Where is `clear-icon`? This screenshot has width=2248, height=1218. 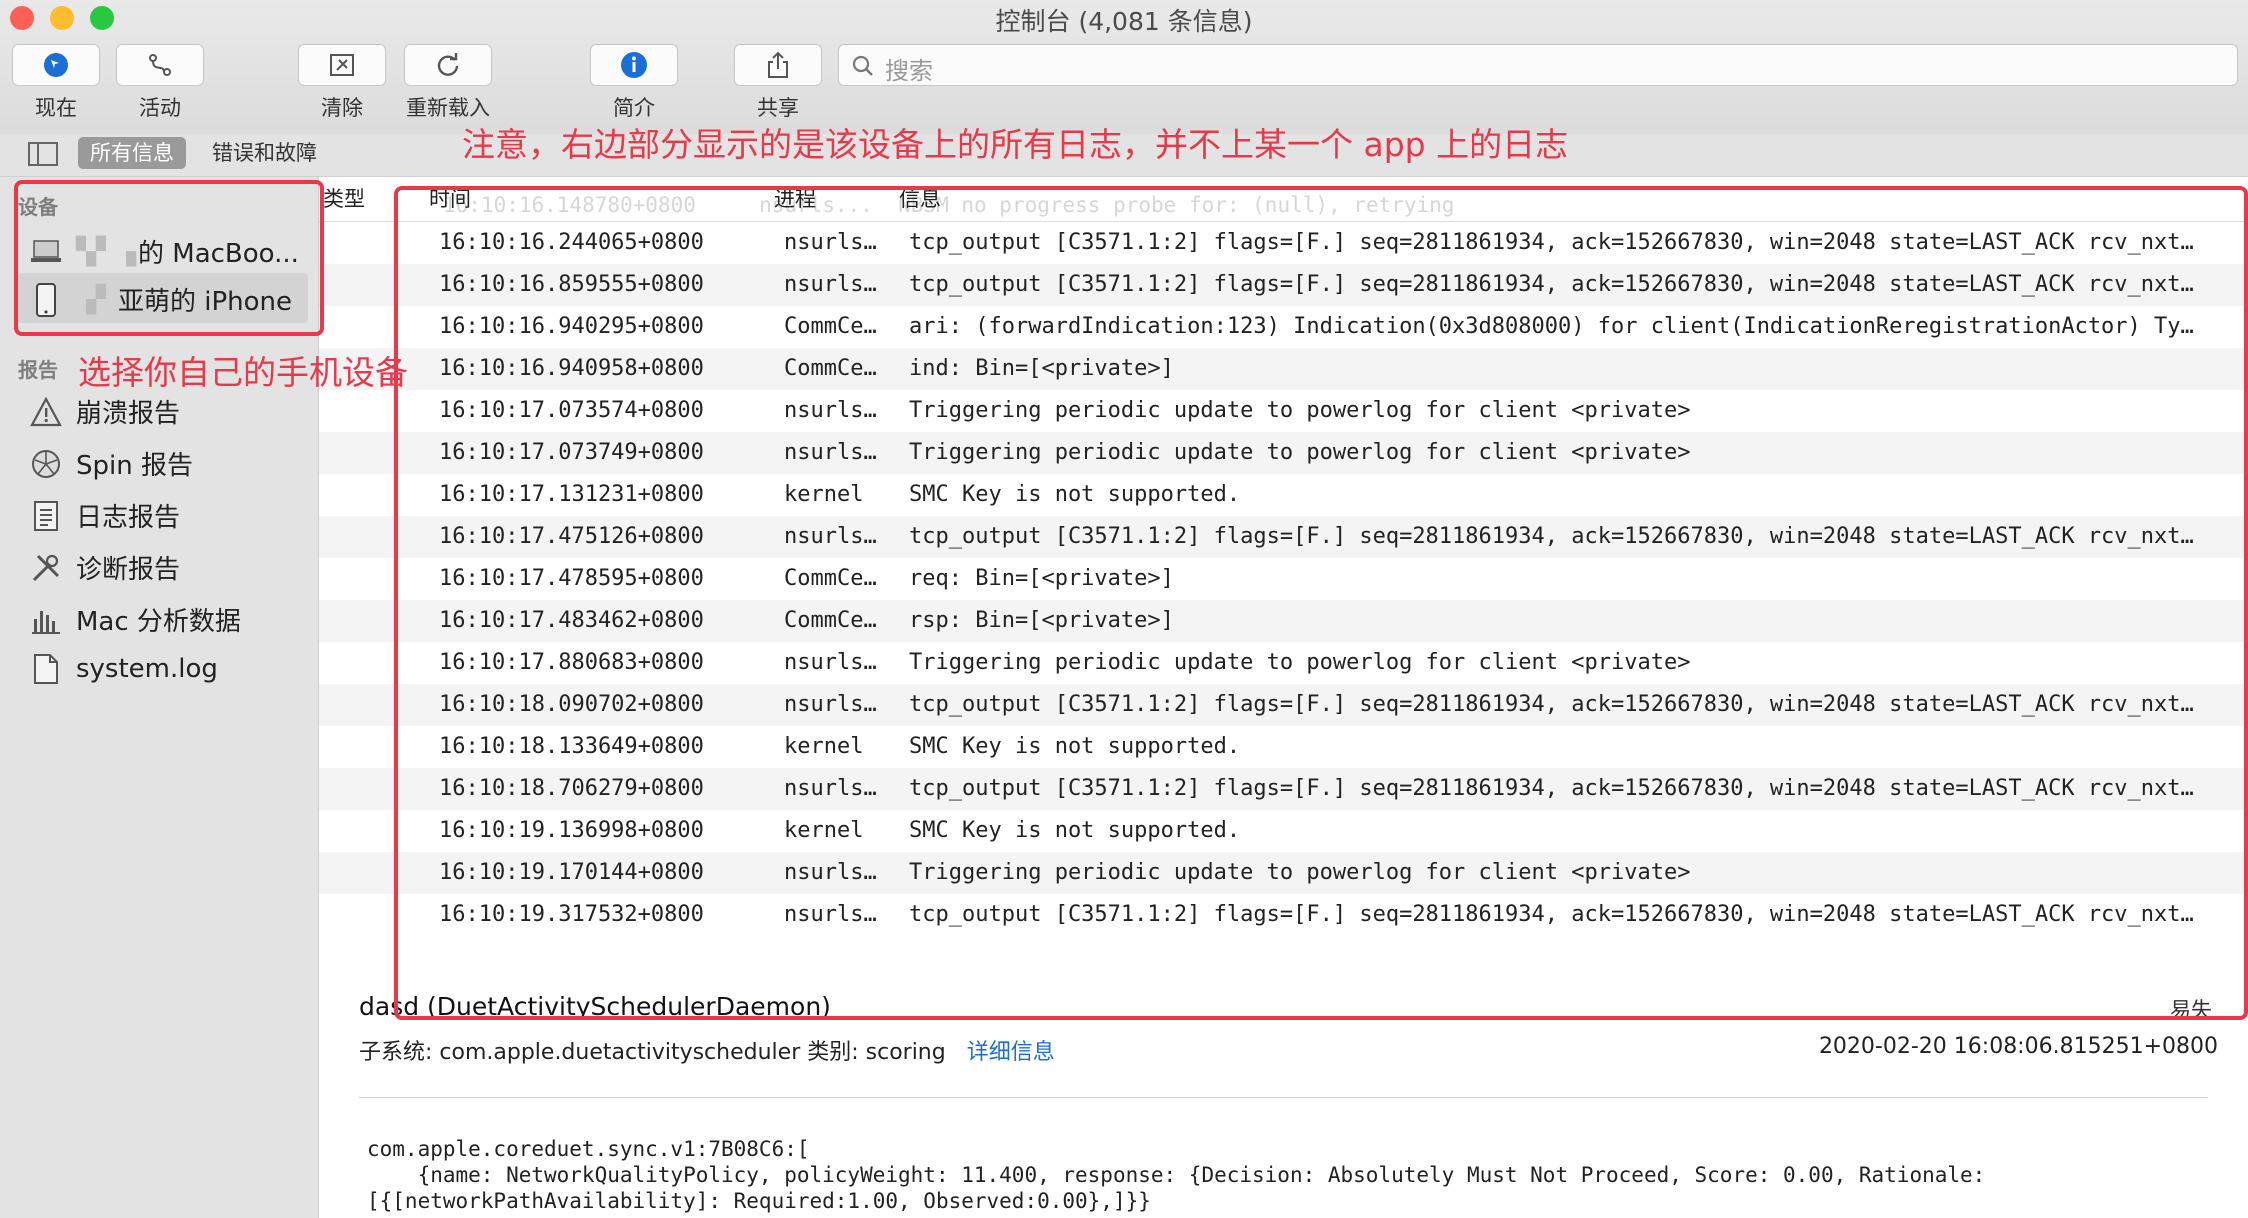 clear-icon is located at coordinates (342, 65).